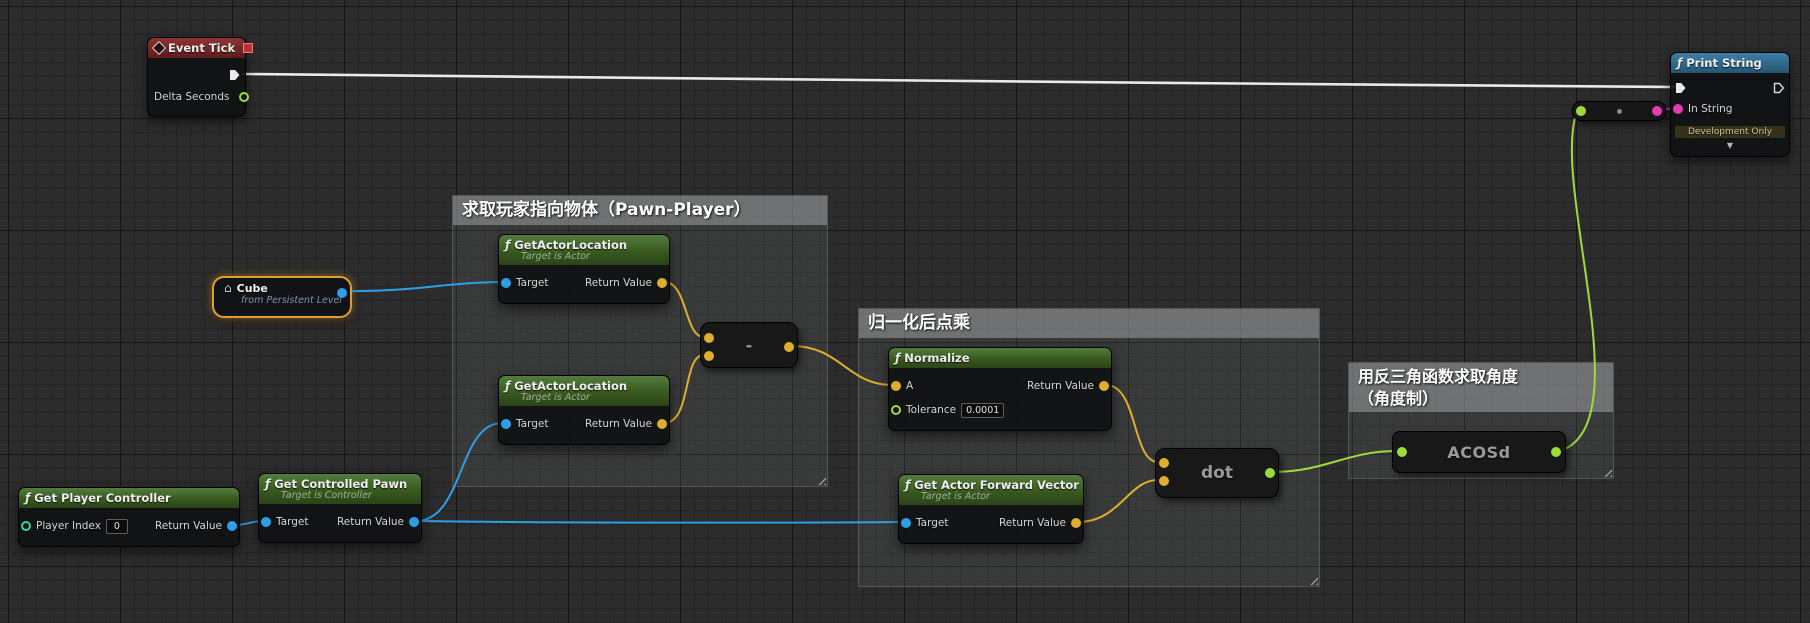 The image size is (1810, 623). I want to click on delta-seconds-label: Delta Seconds, so click(192, 97).